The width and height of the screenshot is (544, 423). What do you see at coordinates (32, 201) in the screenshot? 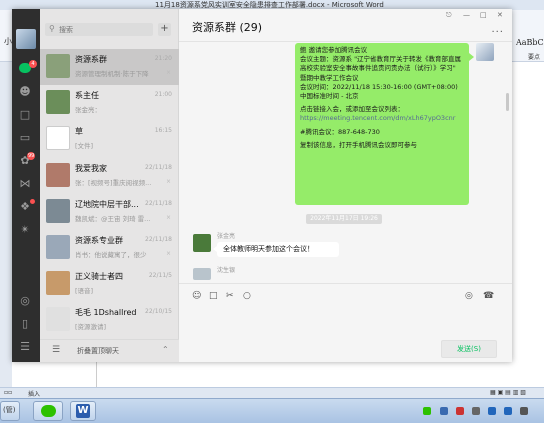
I see `search-dot` at bounding box center [32, 201].